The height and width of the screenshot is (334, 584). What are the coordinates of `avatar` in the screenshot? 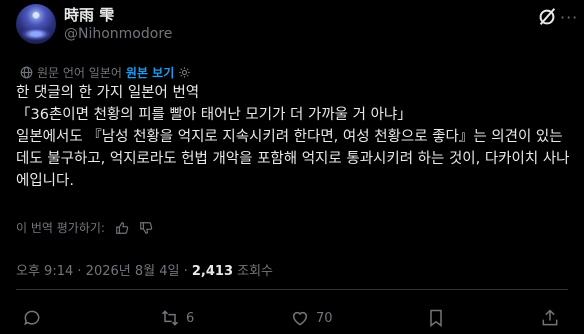 It's located at (36, 24).